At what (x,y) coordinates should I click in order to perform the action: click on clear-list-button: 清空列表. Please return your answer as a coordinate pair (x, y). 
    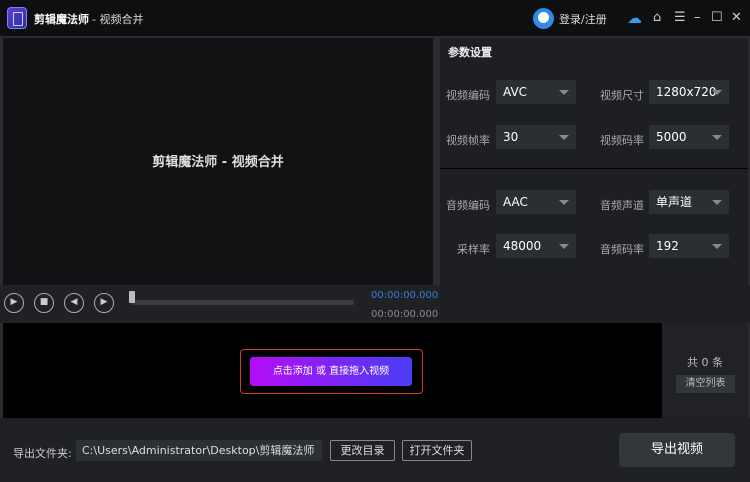
    Looking at the image, I should click on (705, 384).